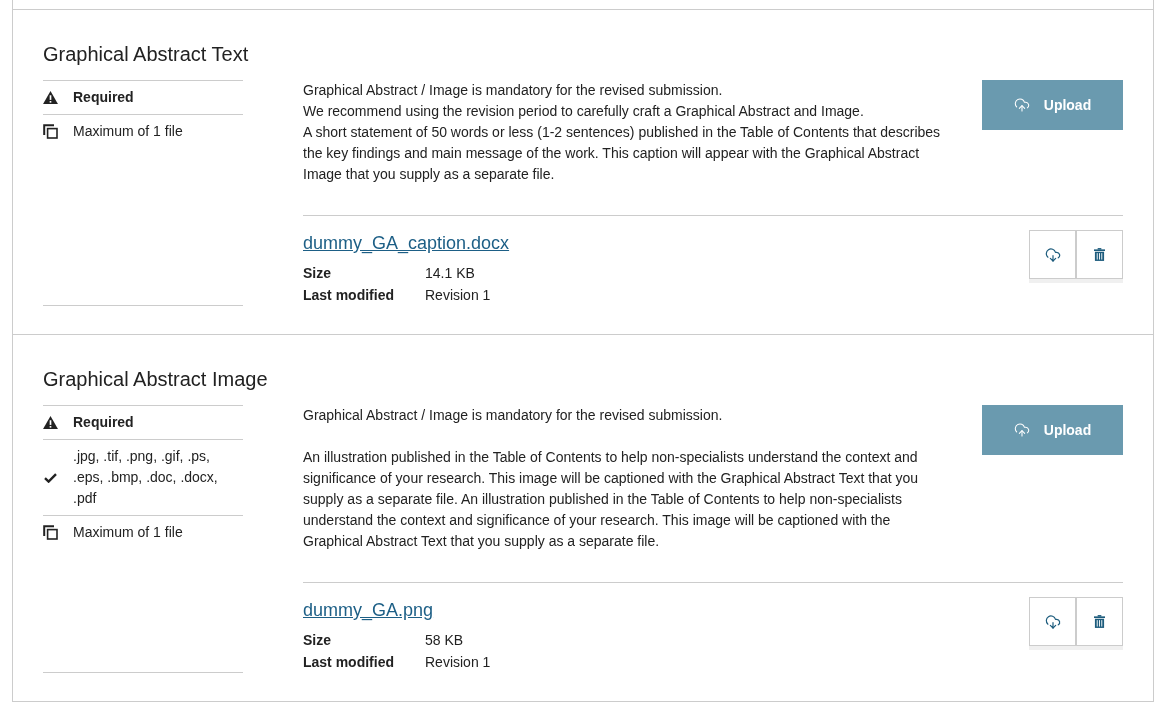  What do you see at coordinates (155, 379) in the screenshot?
I see `section-title: Graphical Abstract Image` at bounding box center [155, 379].